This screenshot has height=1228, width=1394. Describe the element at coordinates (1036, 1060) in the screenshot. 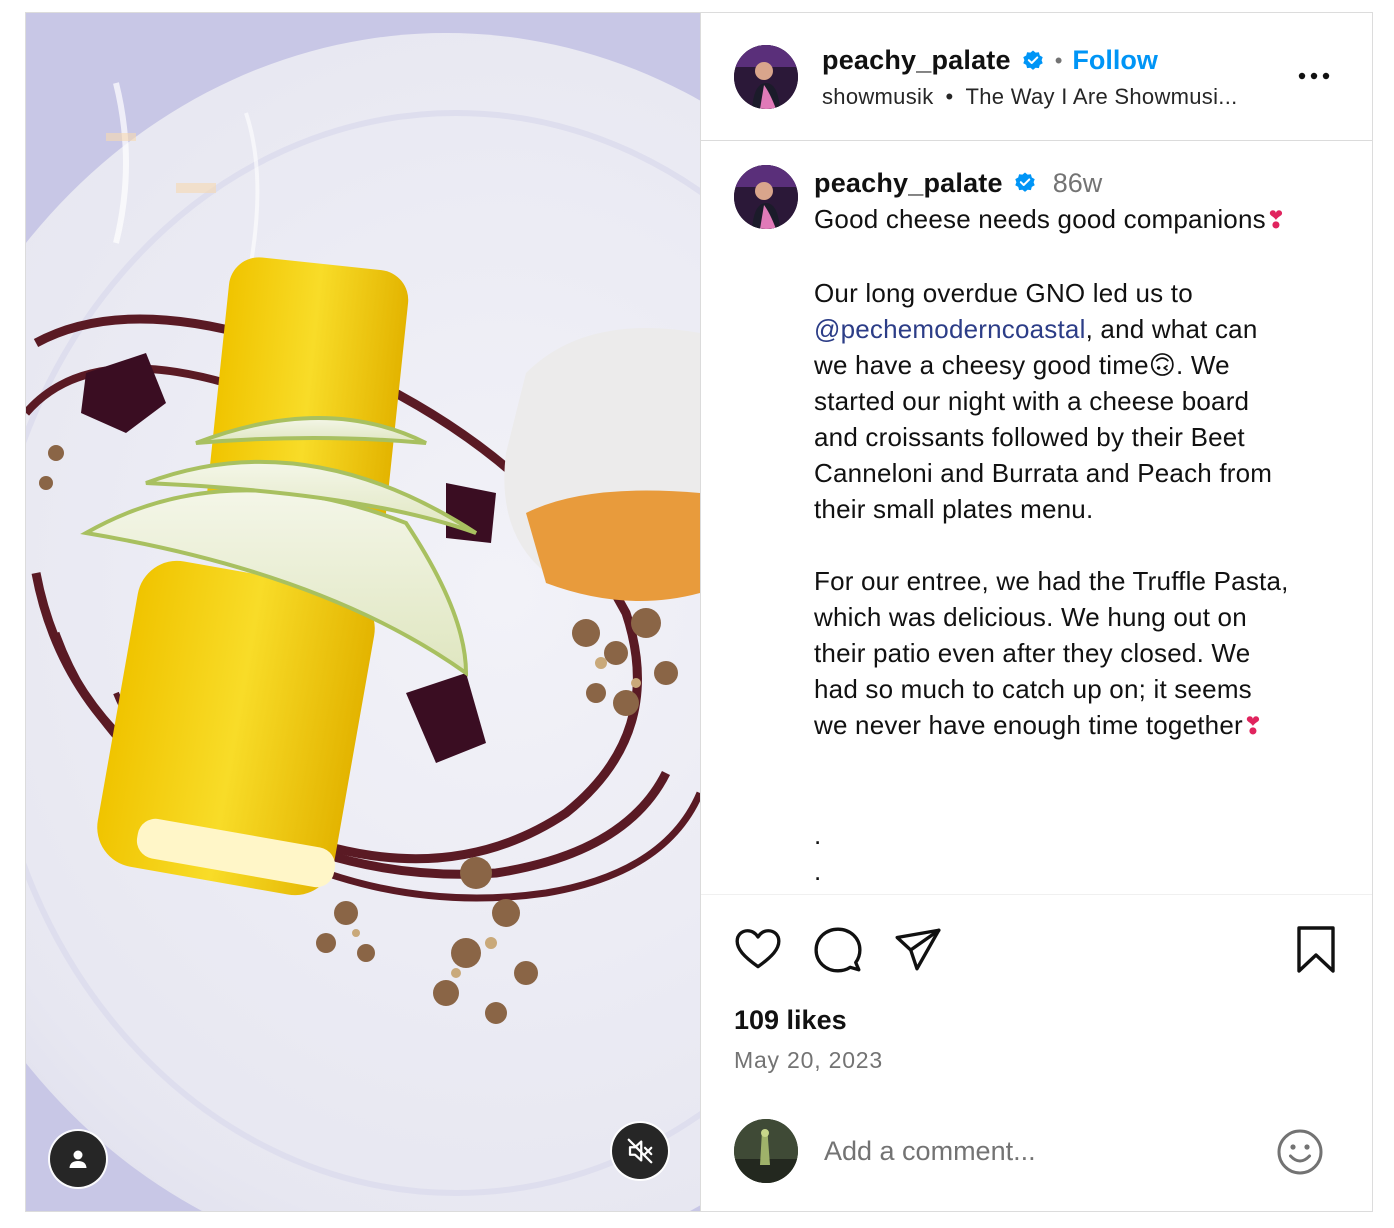

I see `post-date: May 20, 2023` at that location.